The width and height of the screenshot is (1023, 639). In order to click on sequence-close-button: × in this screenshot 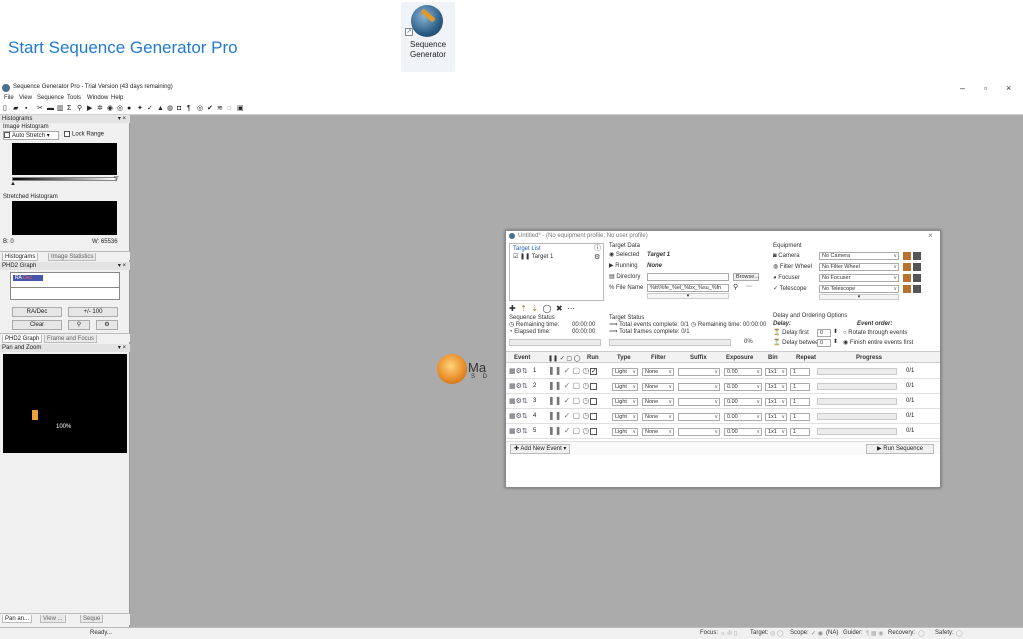, I will do `click(930, 236)`.